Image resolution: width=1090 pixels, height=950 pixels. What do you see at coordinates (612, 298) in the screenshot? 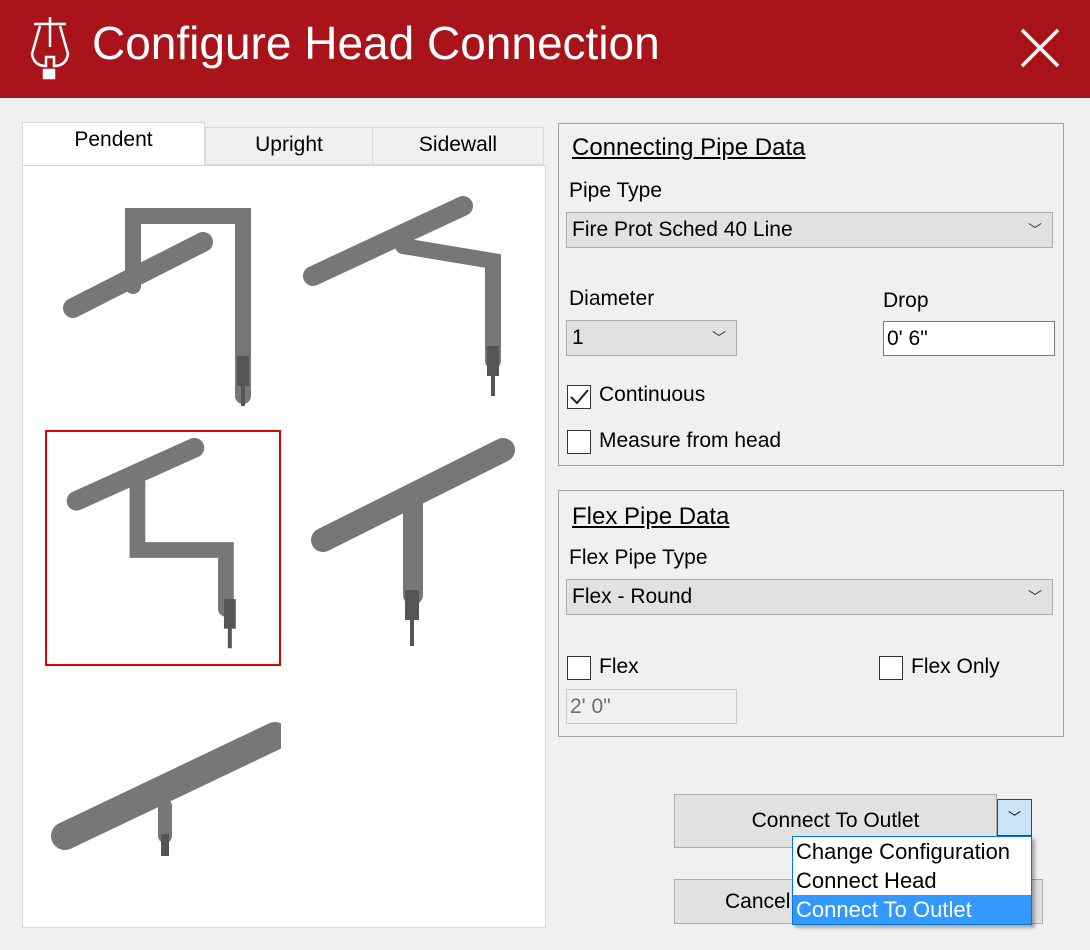
I see `diameter-label: Diameter` at bounding box center [612, 298].